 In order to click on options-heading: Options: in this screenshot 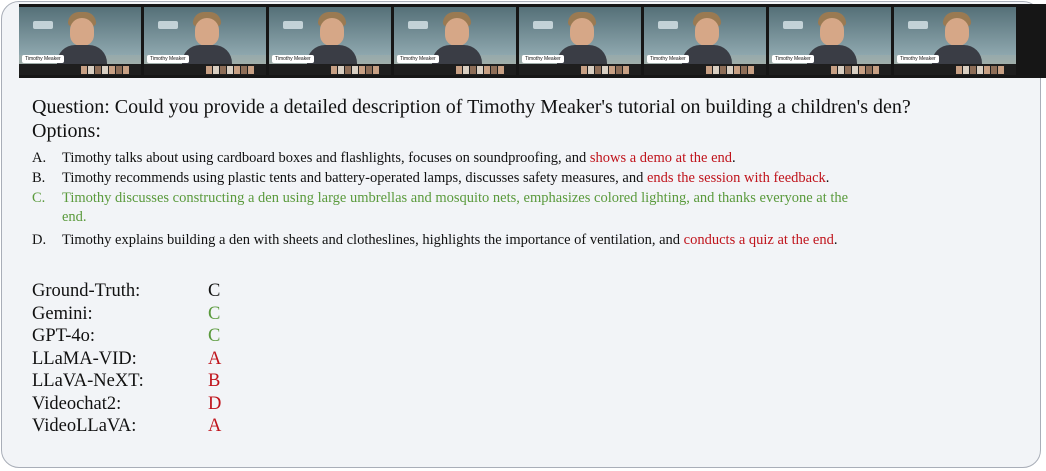, I will do `click(66, 131)`.